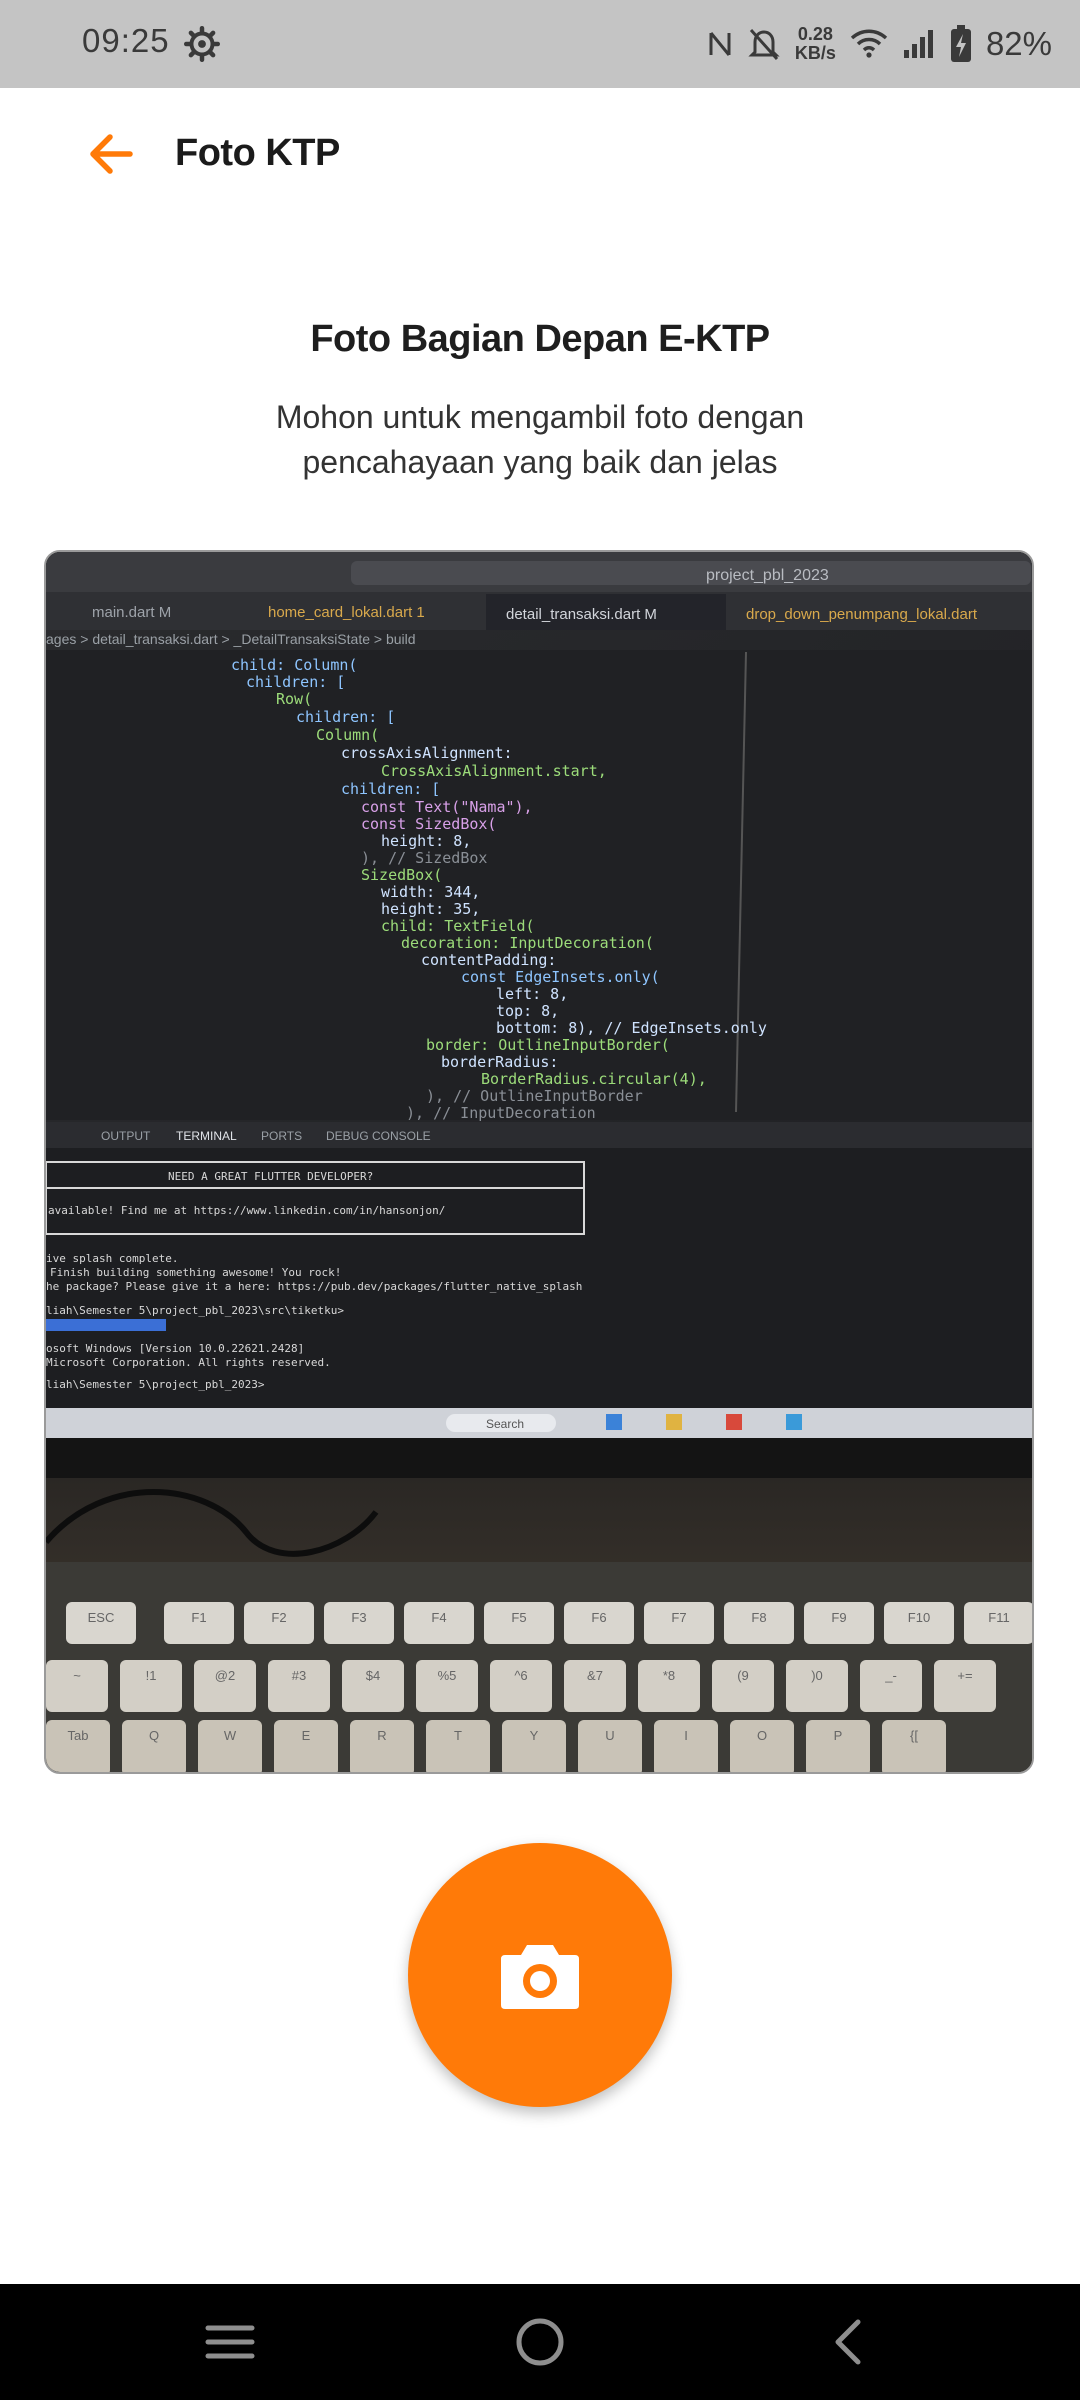 This screenshot has height=2400, width=1080. I want to click on keyboard-key-label: %5, so click(447, 1675).